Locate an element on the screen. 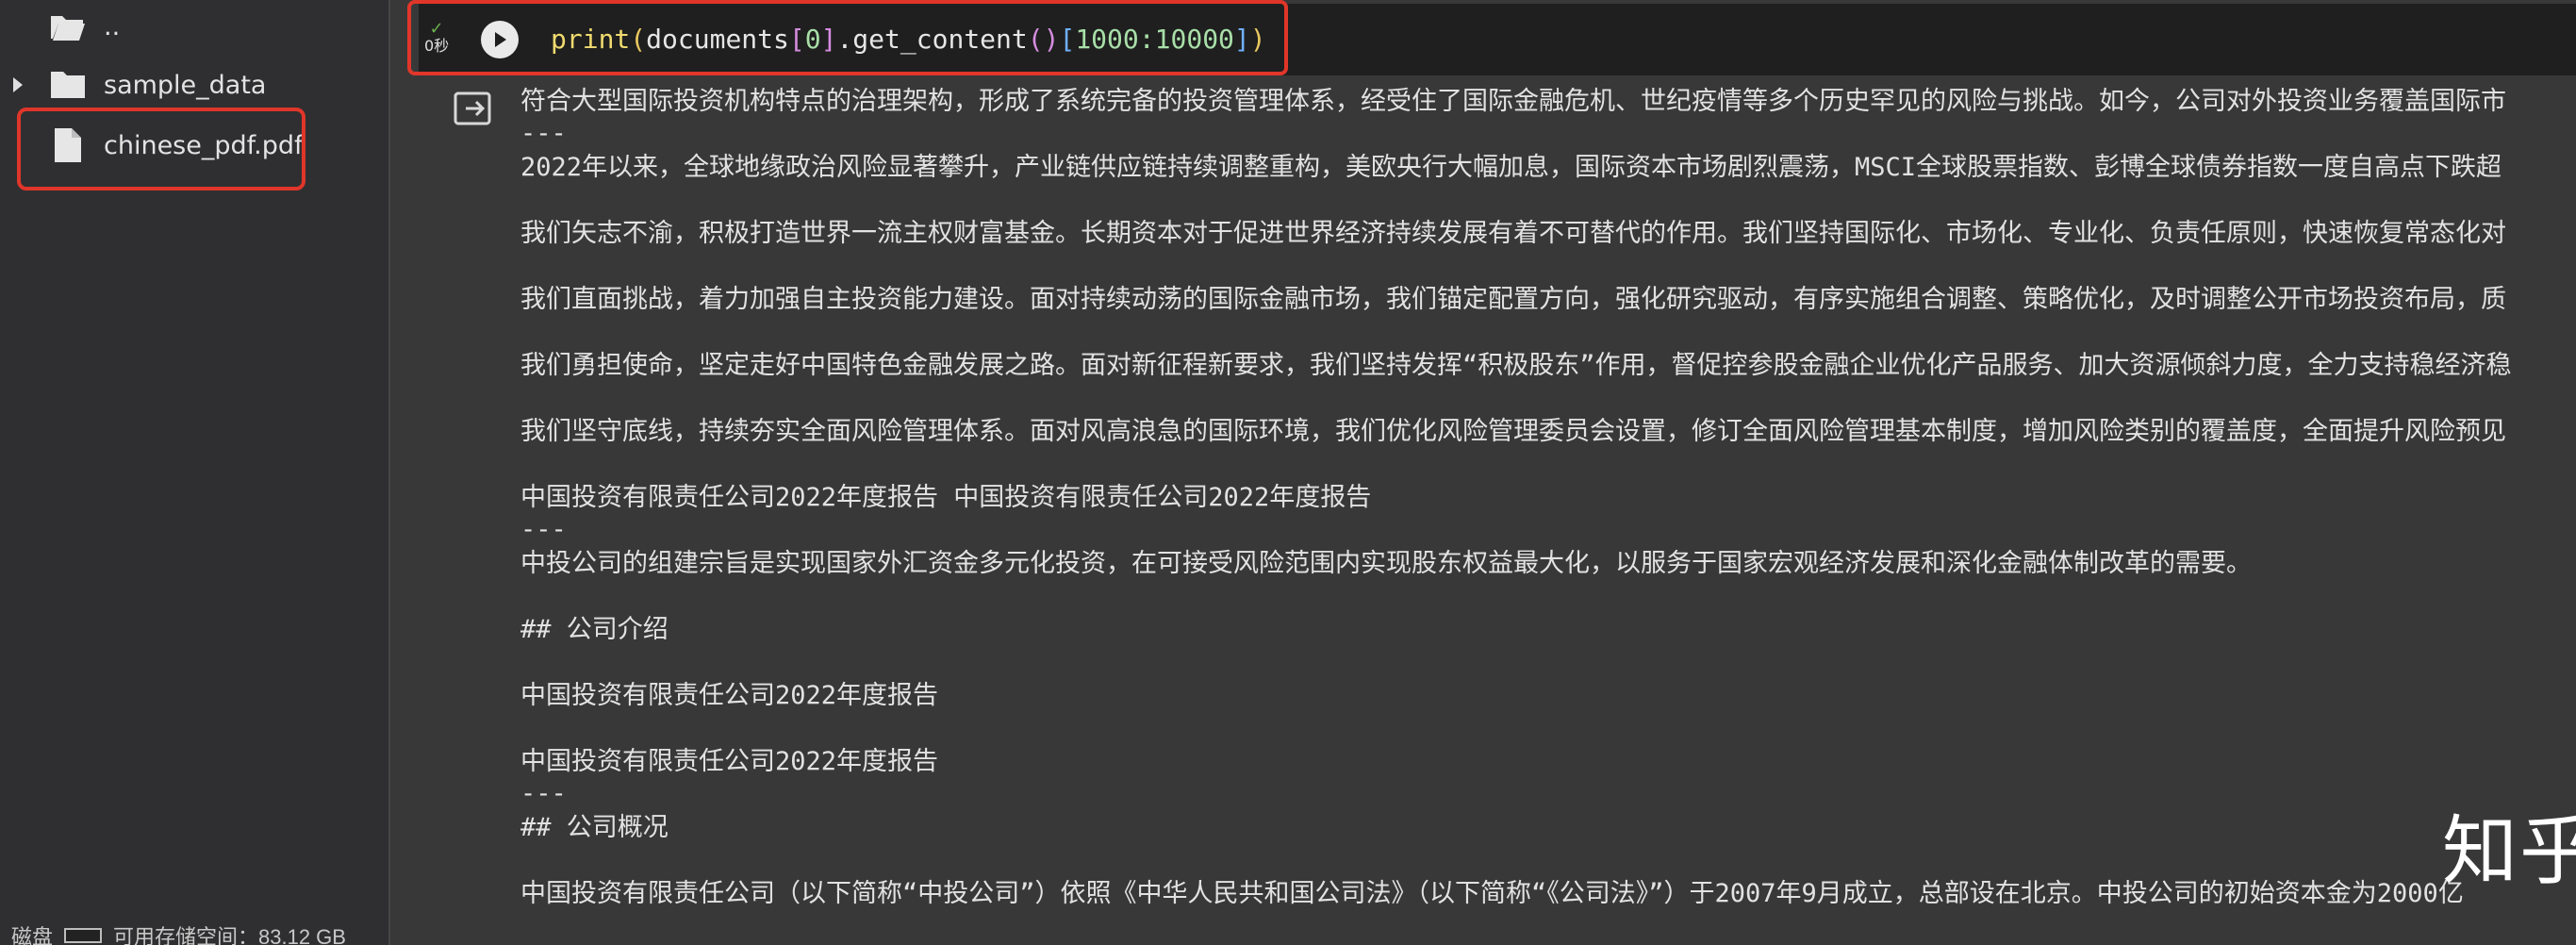 The image size is (2576, 945). disk-storage-indicator: 磁盘 可用存储空间：83.12 GB is located at coordinates (178, 933).